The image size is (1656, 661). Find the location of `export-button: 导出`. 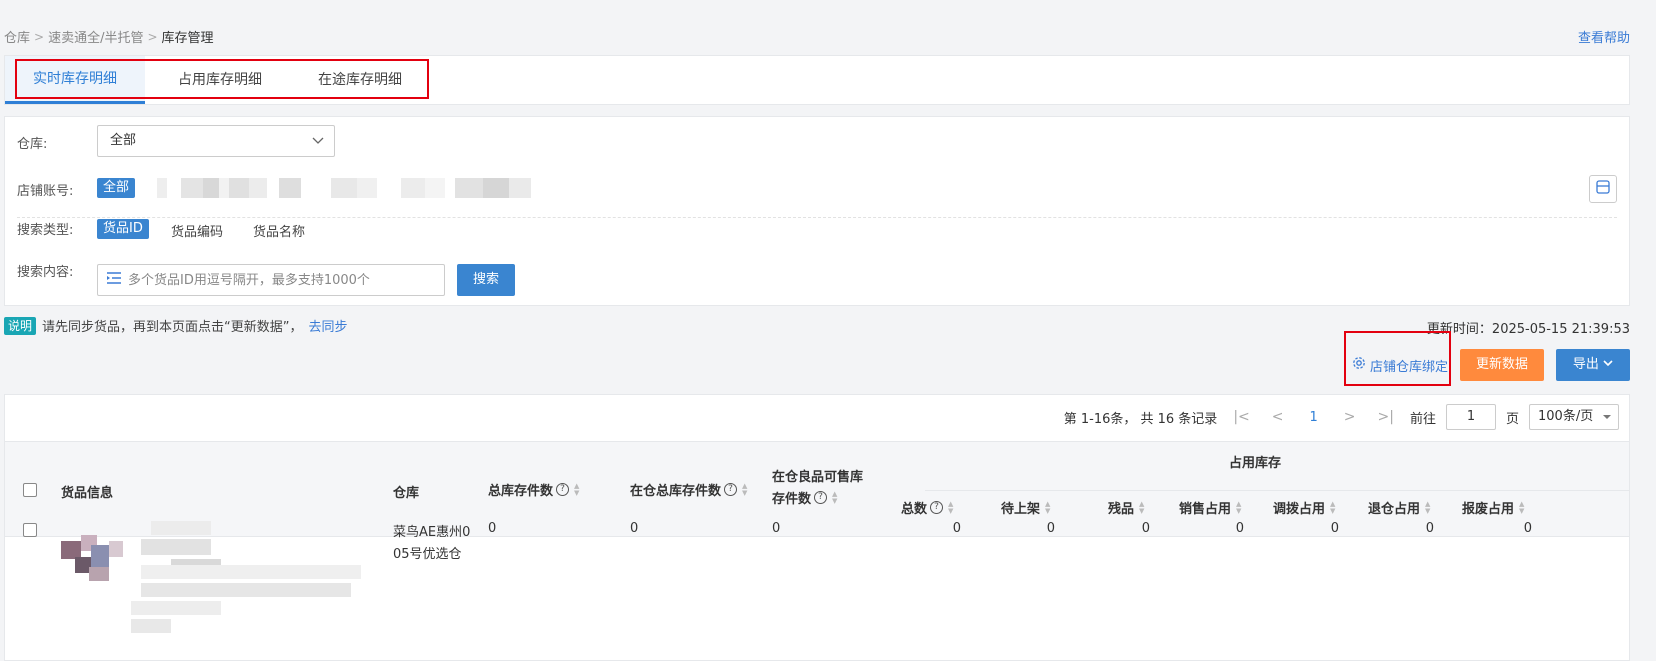

export-button: 导出 is located at coordinates (1593, 365).